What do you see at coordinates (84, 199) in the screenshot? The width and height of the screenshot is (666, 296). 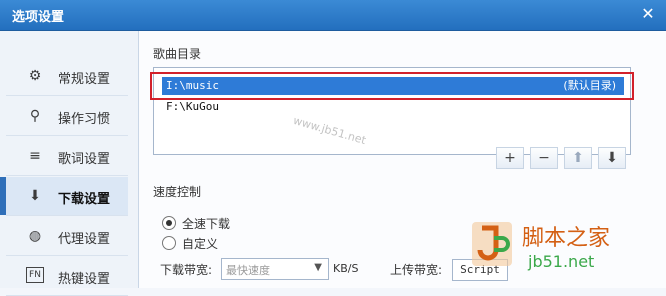 I see `sidebar-item-label: 下载设置` at bounding box center [84, 199].